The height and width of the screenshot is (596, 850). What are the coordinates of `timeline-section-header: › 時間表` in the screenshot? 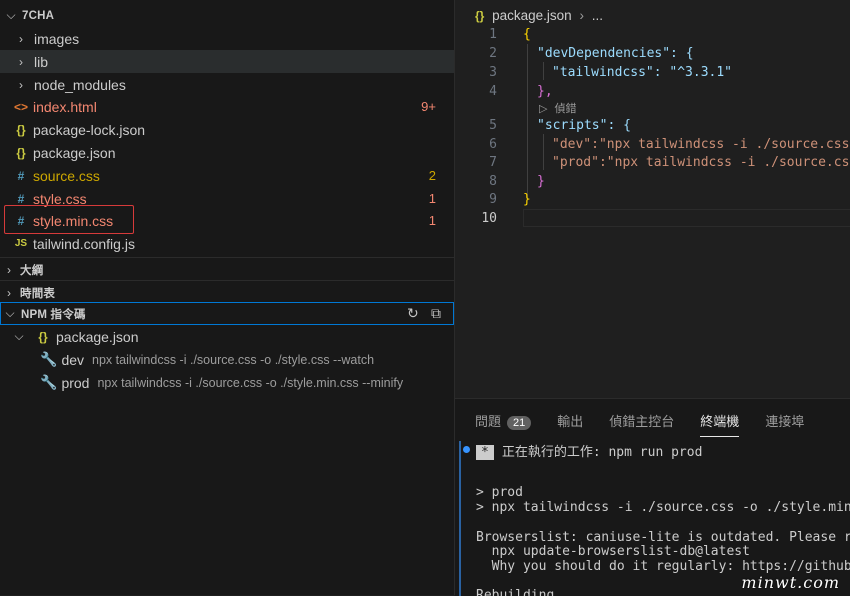 It's located at (227, 292).